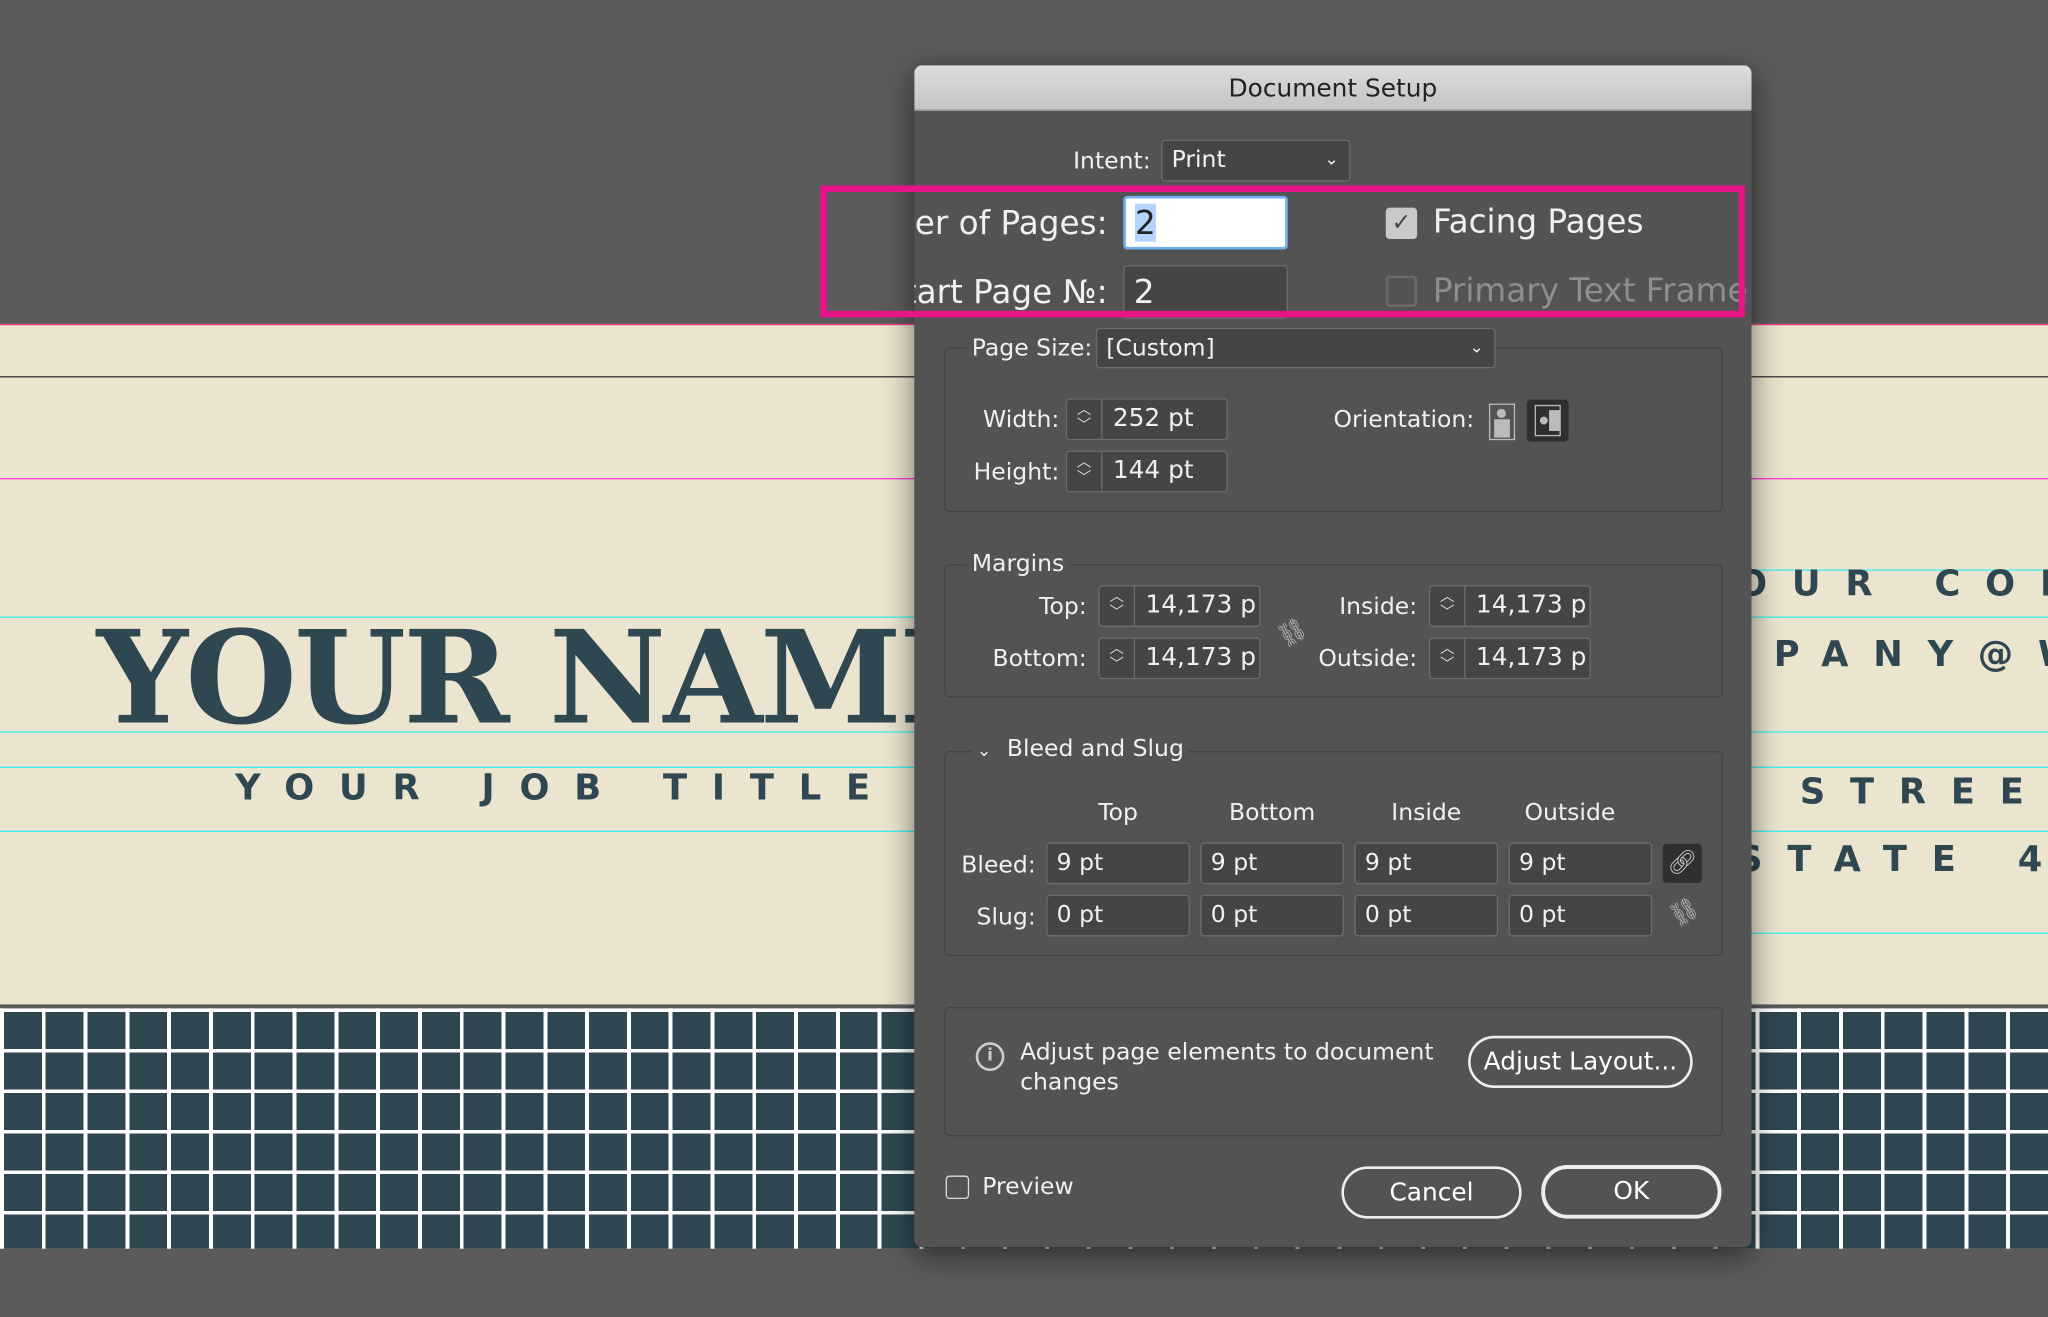 Image resolution: width=2048 pixels, height=1317 pixels. What do you see at coordinates (1404, 420) in the screenshot?
I see `orientation-label: Orientation:` at bounding box center [1404, 420].